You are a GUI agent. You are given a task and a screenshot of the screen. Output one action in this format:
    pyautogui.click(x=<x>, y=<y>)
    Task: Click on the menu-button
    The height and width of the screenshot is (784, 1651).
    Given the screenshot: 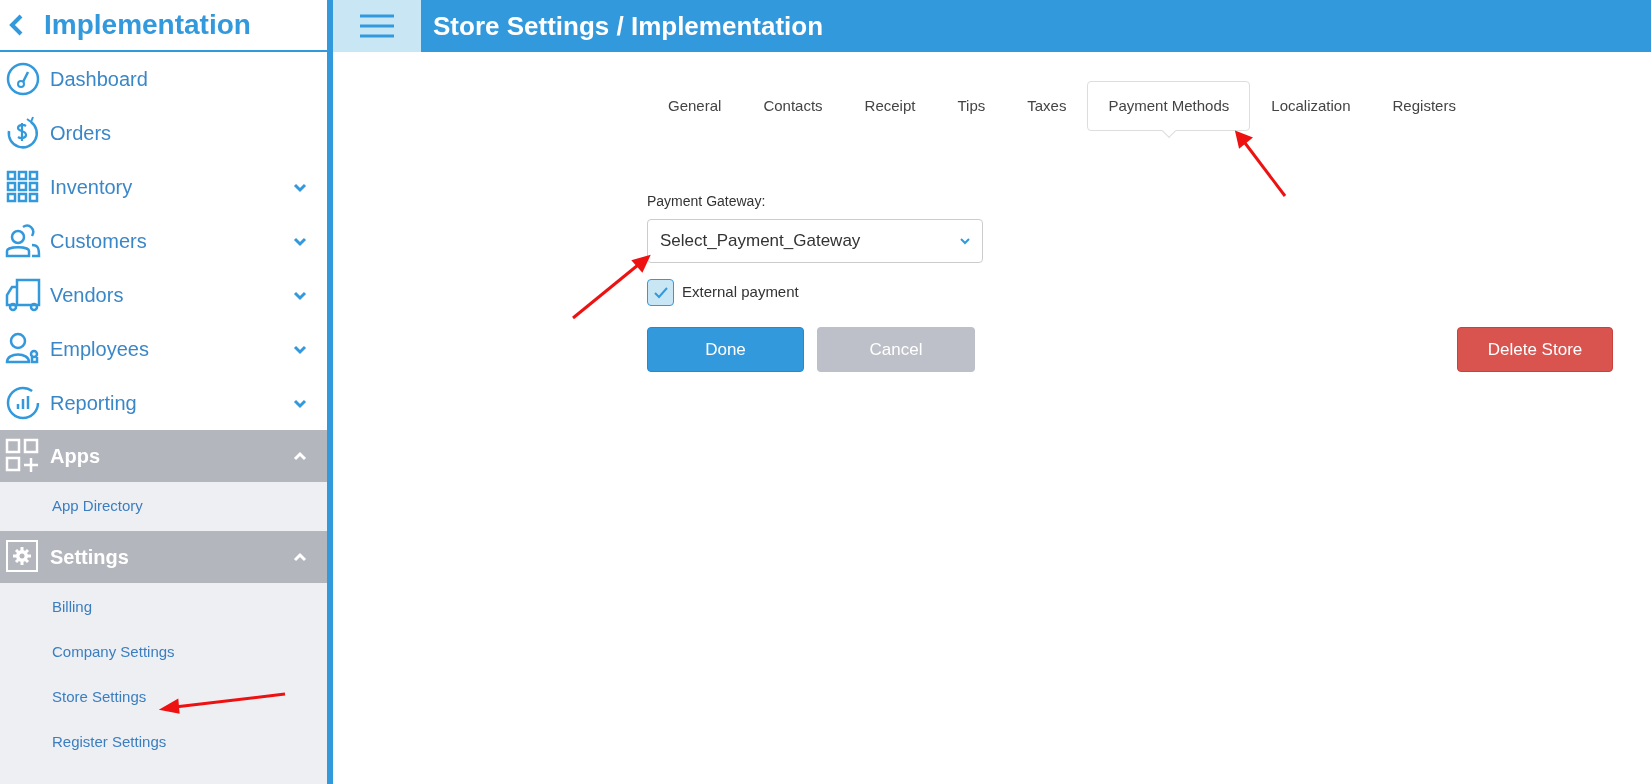 What is the action you would take?
    pyautogui.click(x=377, y=26)
    